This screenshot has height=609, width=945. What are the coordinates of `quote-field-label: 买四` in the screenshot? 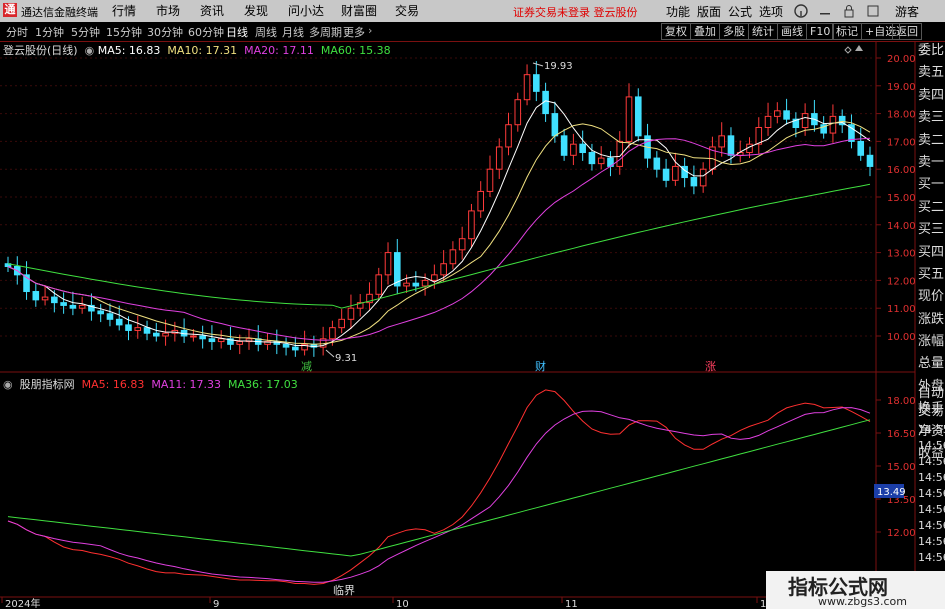 It's located at (931, 252).